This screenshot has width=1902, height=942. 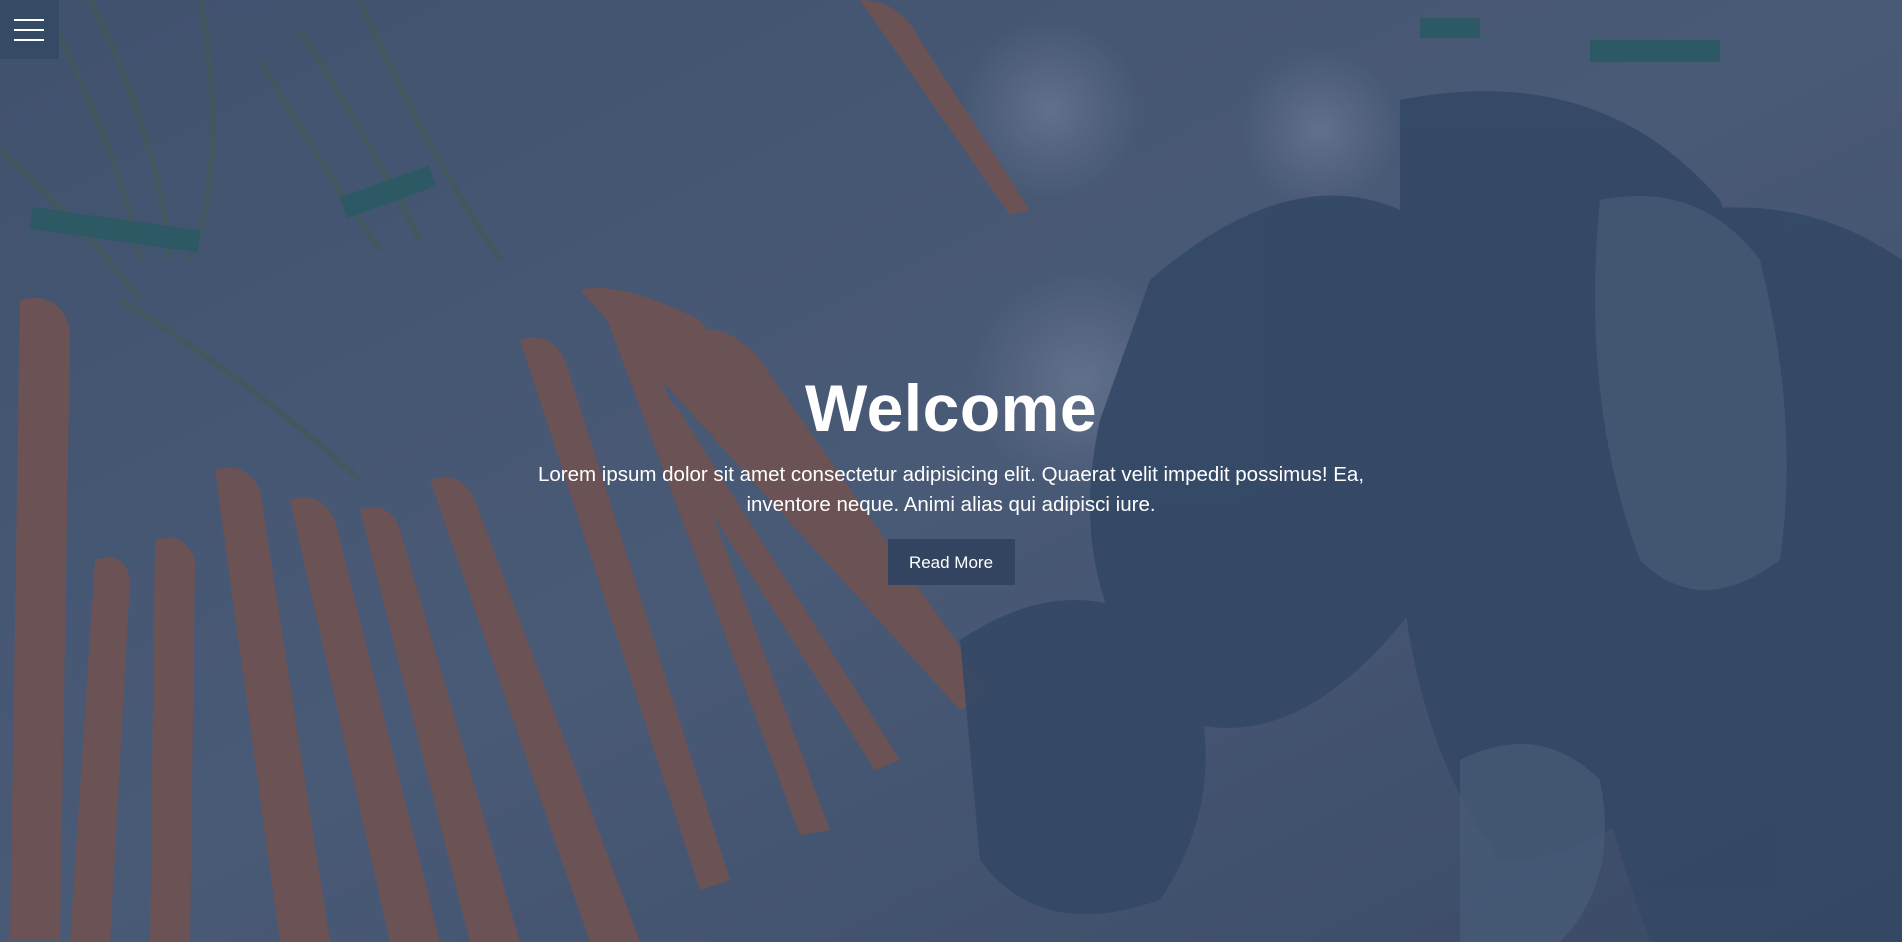 What do you see at coordinates (951, 408) in the screenshot?
I see `hero-title: Welcome` at bounding box center [951, 408].